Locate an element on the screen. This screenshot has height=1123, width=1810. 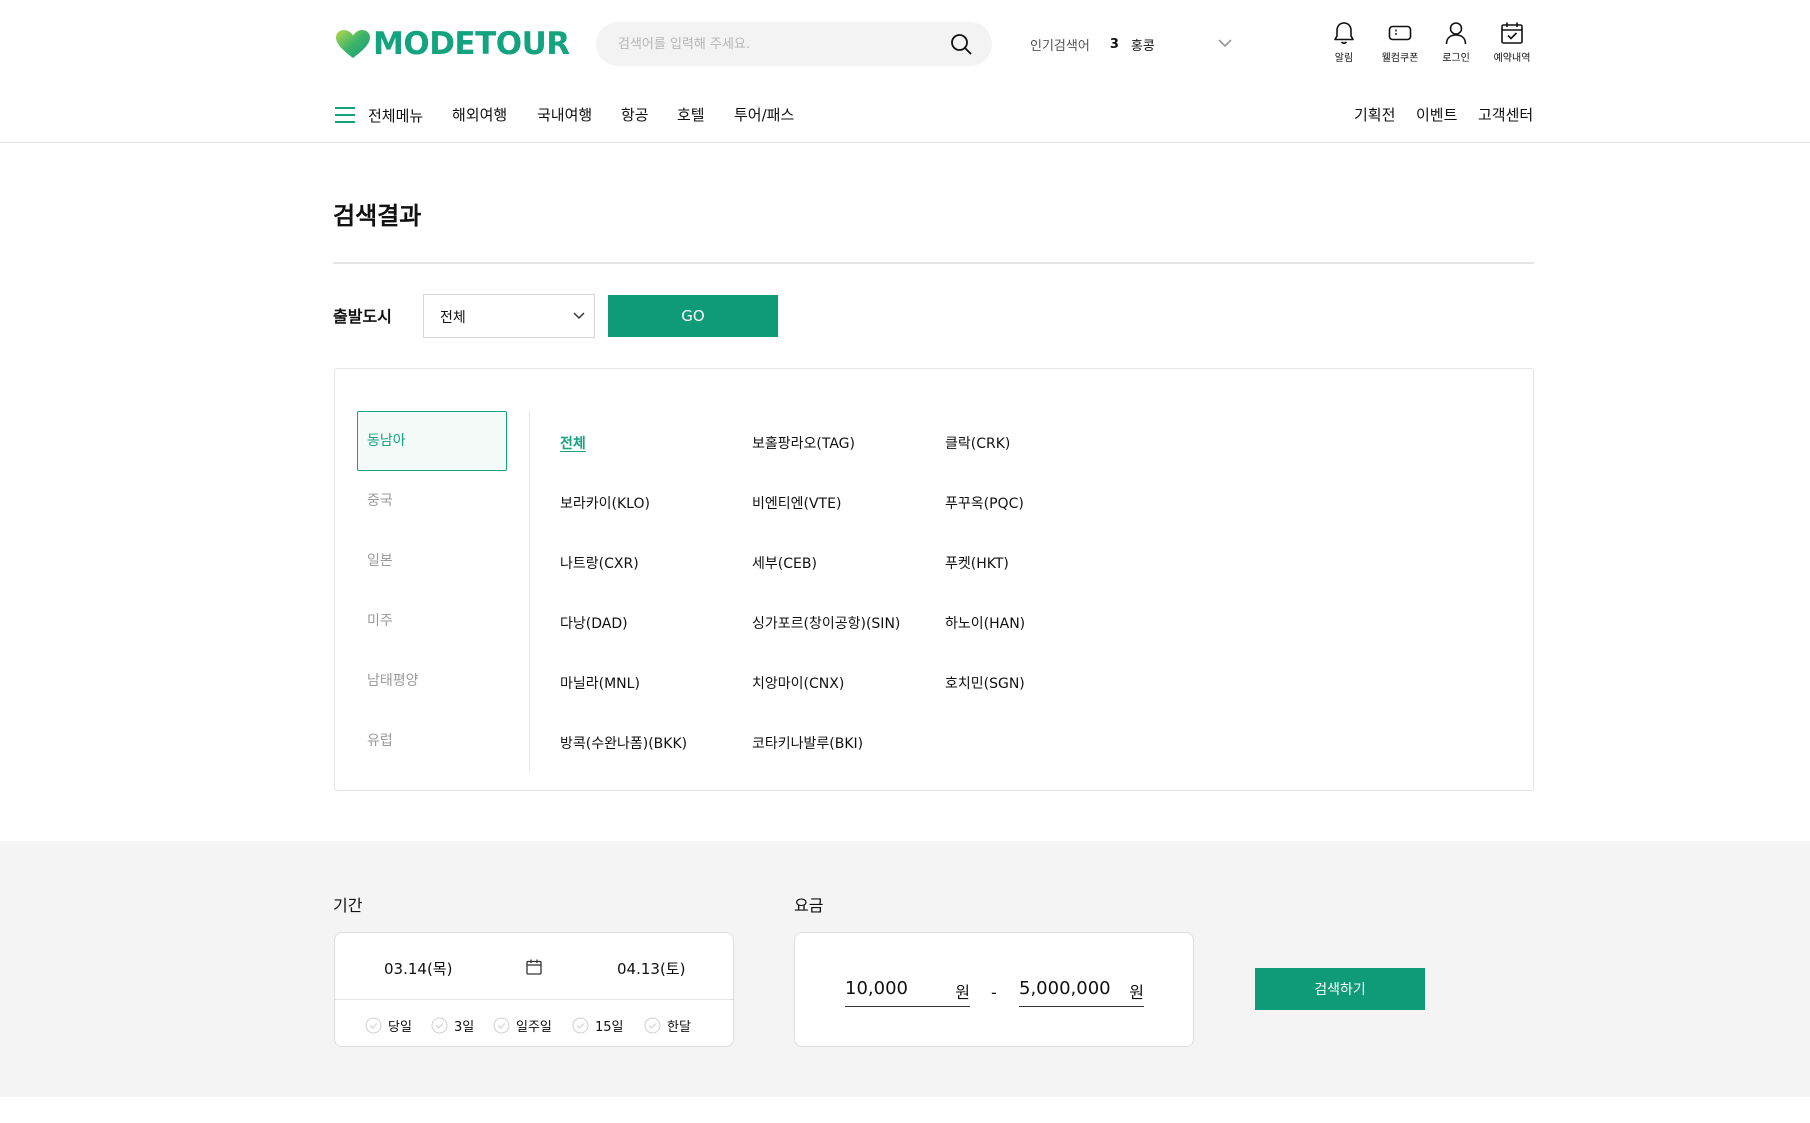
city-item: 푸켓(HKT) is located at coordinates (977, 563).